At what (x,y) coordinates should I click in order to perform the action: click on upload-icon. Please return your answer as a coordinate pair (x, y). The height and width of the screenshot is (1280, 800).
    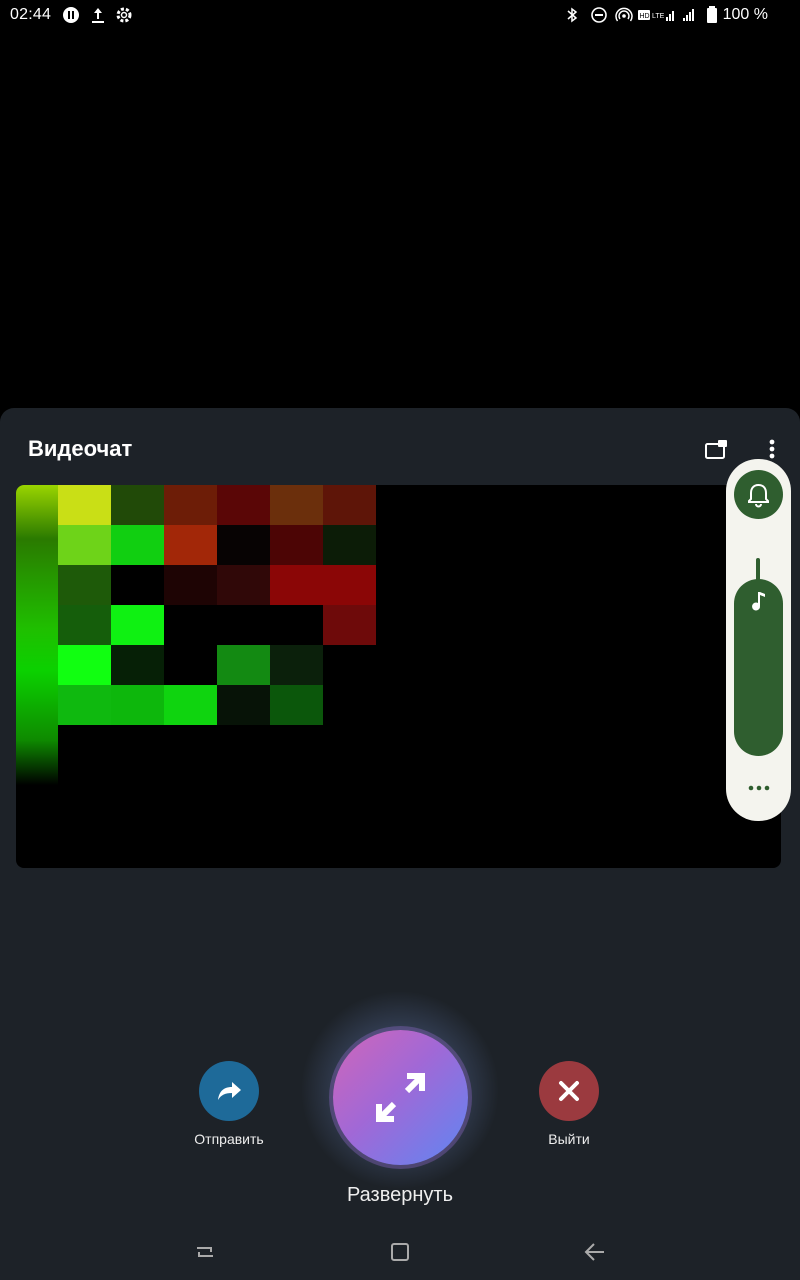
    Looking at the image, I should click on (98, 15).